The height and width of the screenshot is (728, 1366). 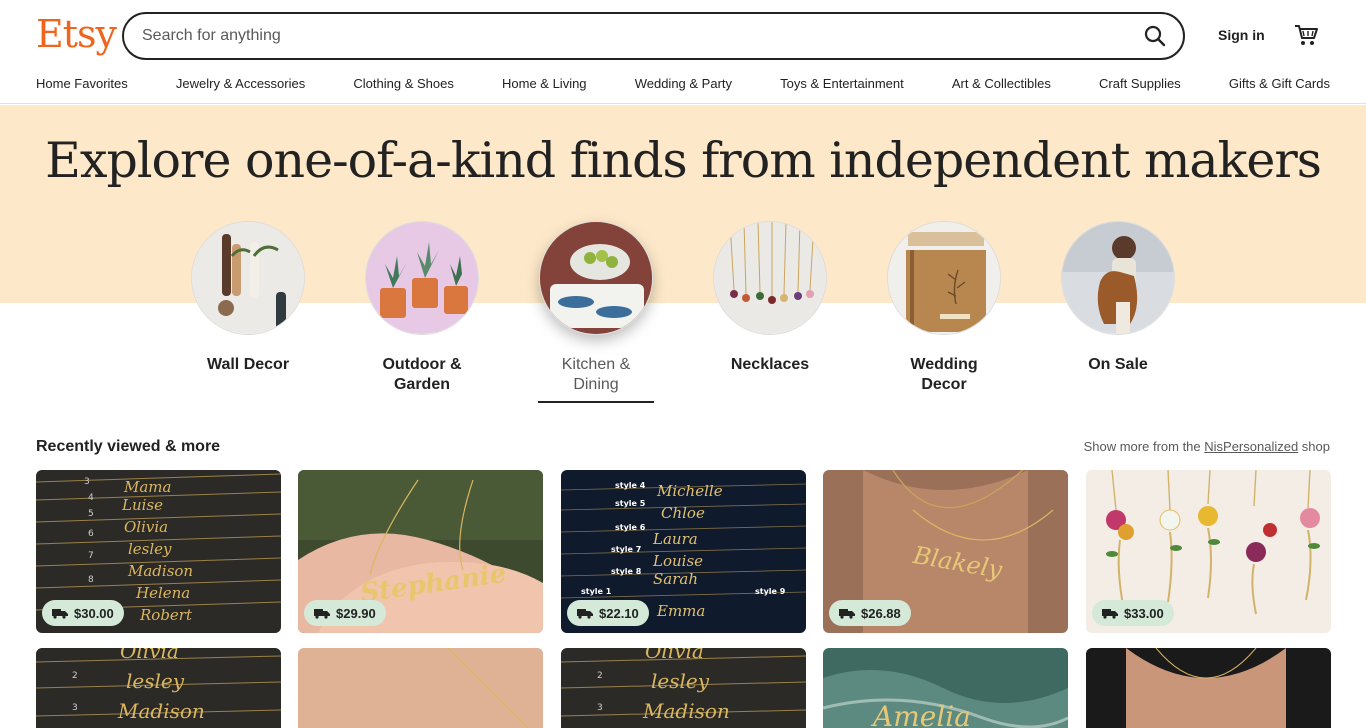 I want to click on search-bar, so click(x=653, y=36).